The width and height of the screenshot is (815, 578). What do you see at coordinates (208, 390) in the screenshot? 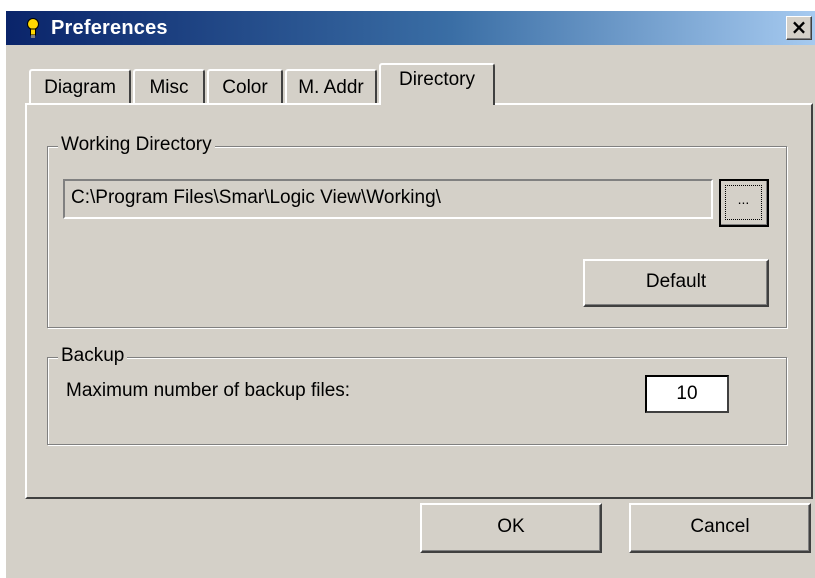
I see `max-backup-files-label: Maximum number of backup files:` at bounding box center [208, 390].